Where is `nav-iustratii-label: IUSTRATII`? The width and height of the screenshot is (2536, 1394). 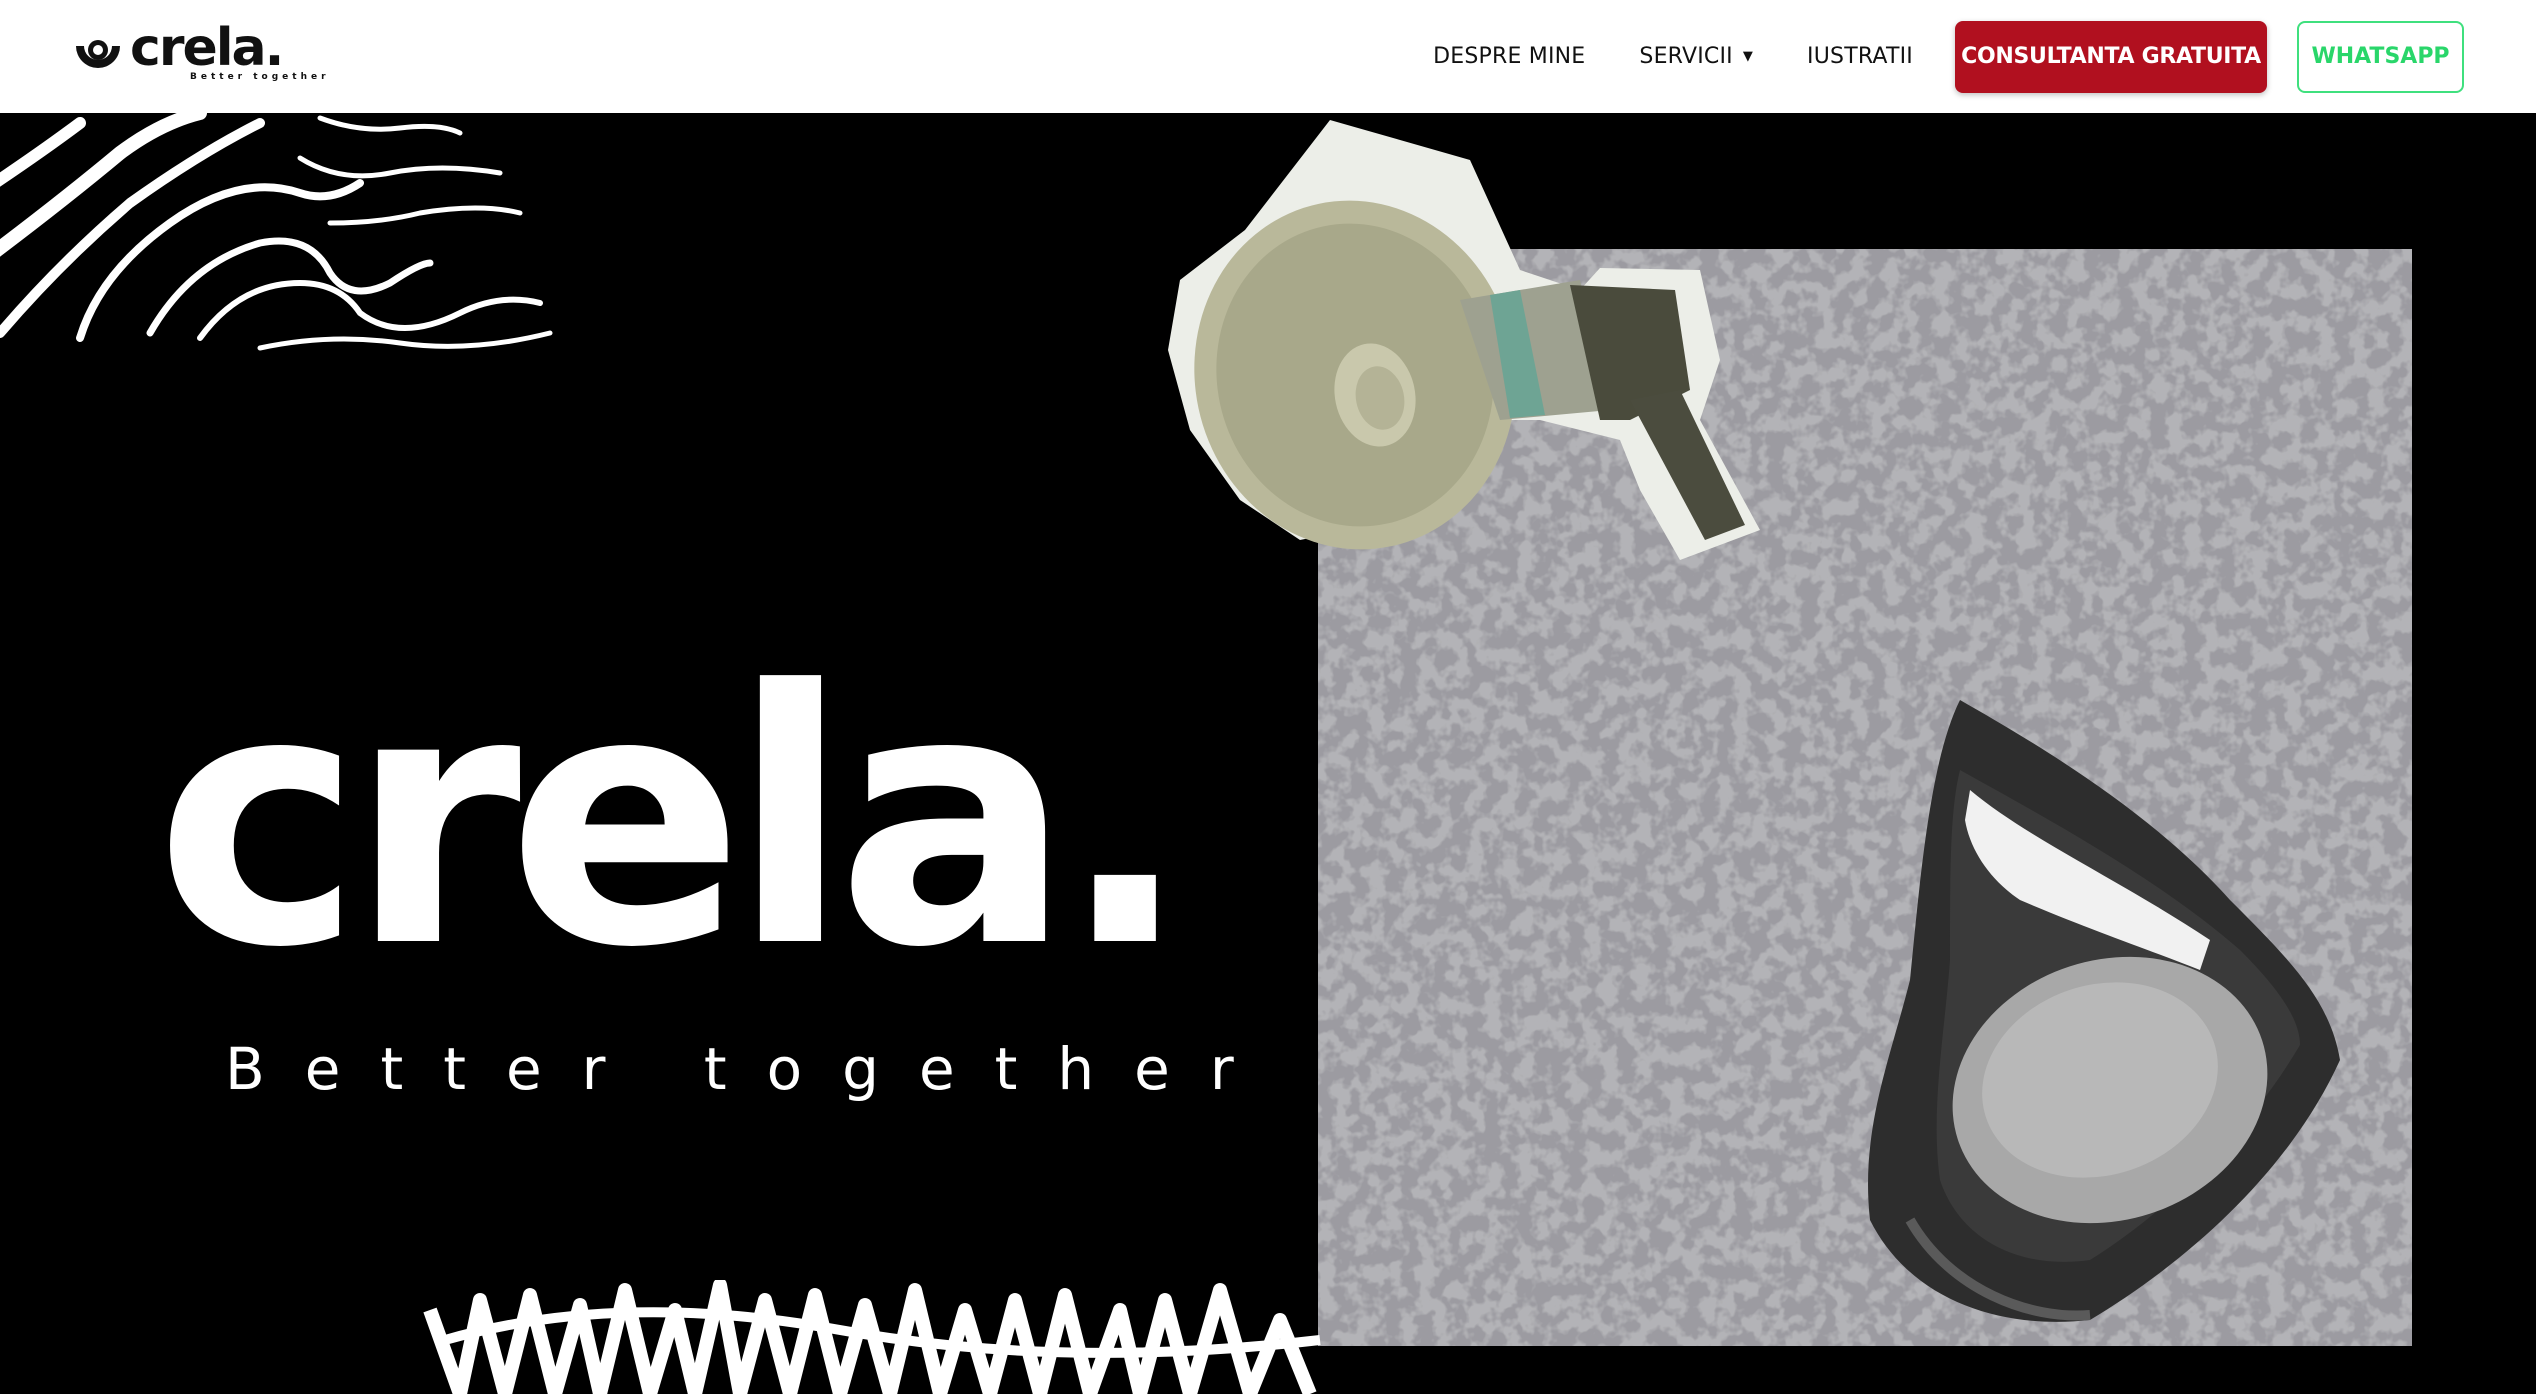 nav-iustratii-label: IUSTRATII is located at coordinates (1860, 56).